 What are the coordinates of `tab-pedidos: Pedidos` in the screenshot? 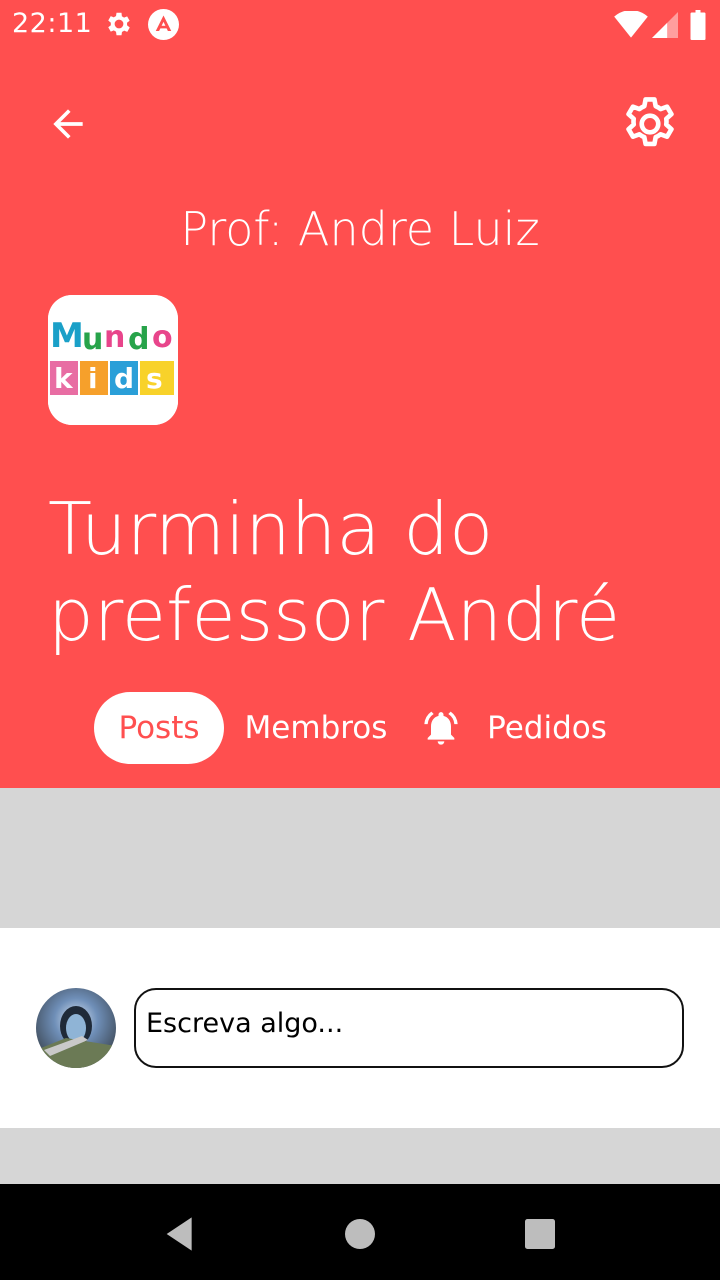 It's located at (514, 728).